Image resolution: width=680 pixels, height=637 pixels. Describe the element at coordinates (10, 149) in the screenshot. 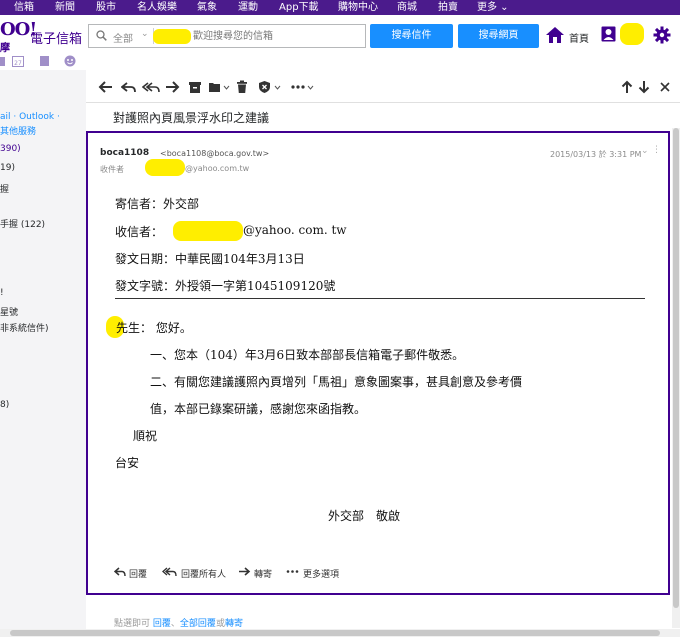

I see `sidebar-item-inbox-count: 390)` at that location.